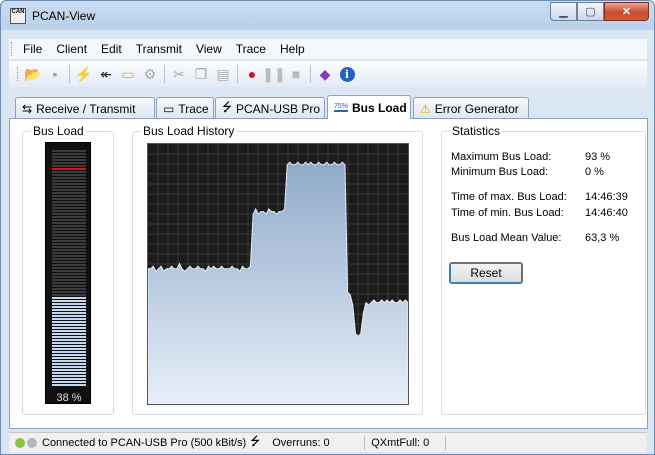  What do you see at coordinates (252, 74) in the screenshot?
I see `record-icon: ●` at bounding box center [252, 74].